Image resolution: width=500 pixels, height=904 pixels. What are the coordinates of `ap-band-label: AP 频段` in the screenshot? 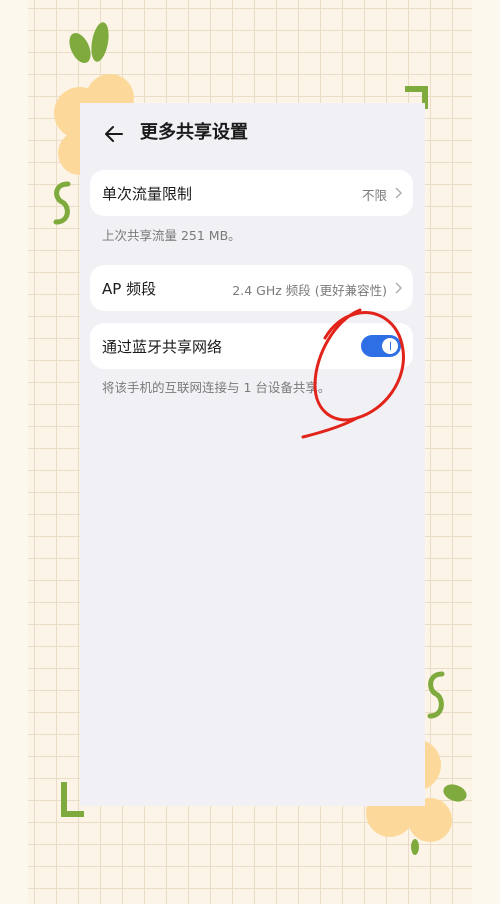 It's located at (129, 289).